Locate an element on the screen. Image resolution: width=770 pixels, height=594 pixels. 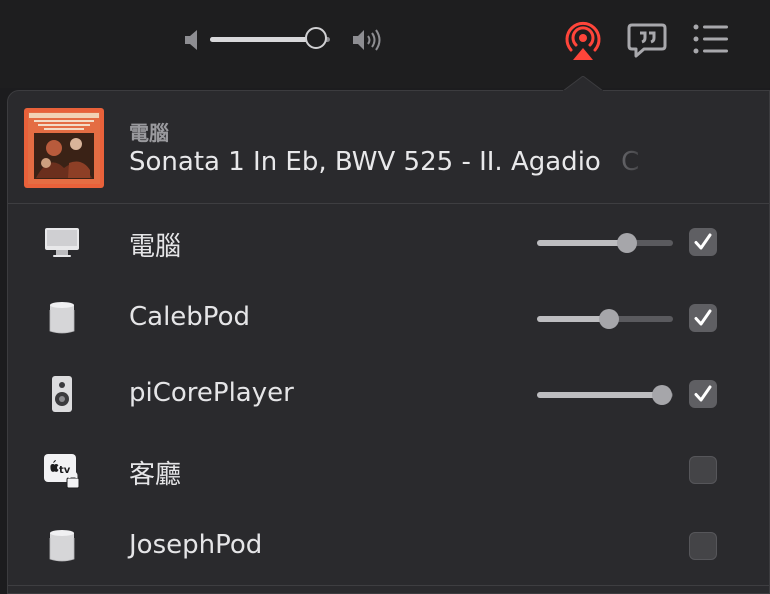
device-row: piCorePlayer is located at coordinates (388, 394).